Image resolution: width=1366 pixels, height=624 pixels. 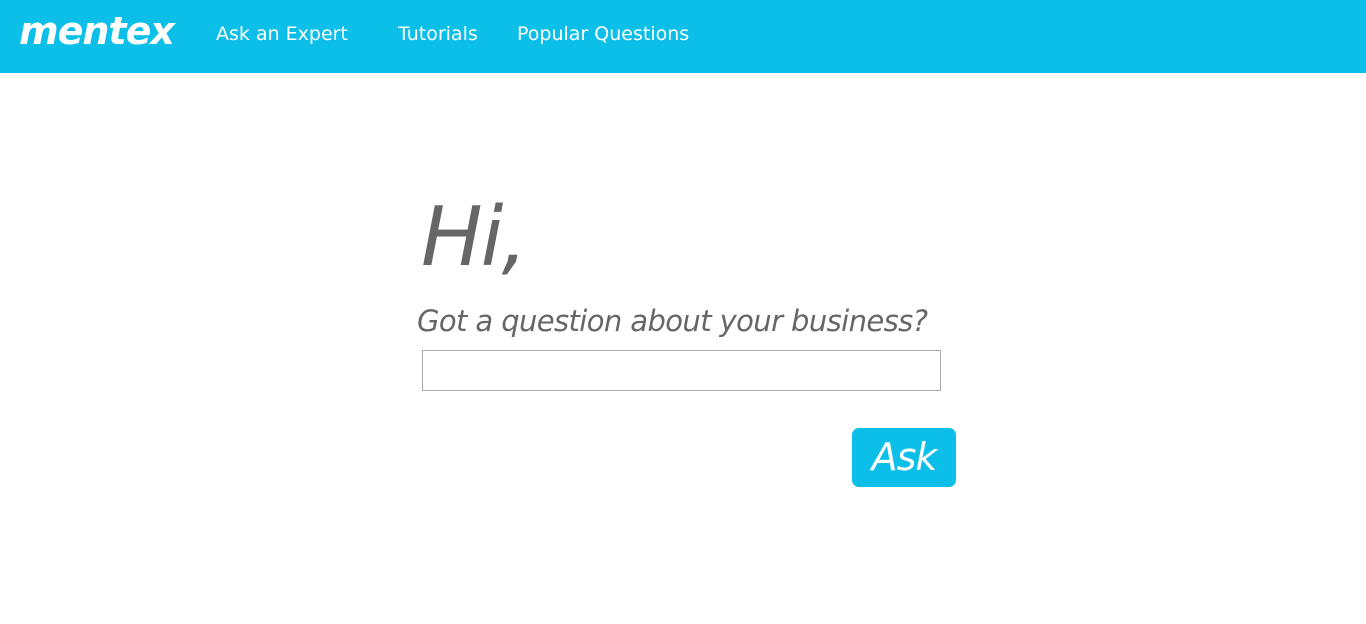 What do you see at coordinates (97, 31) in the screenshot?
I see `mentex-logo: mentex` at bounding box center [97, 31].